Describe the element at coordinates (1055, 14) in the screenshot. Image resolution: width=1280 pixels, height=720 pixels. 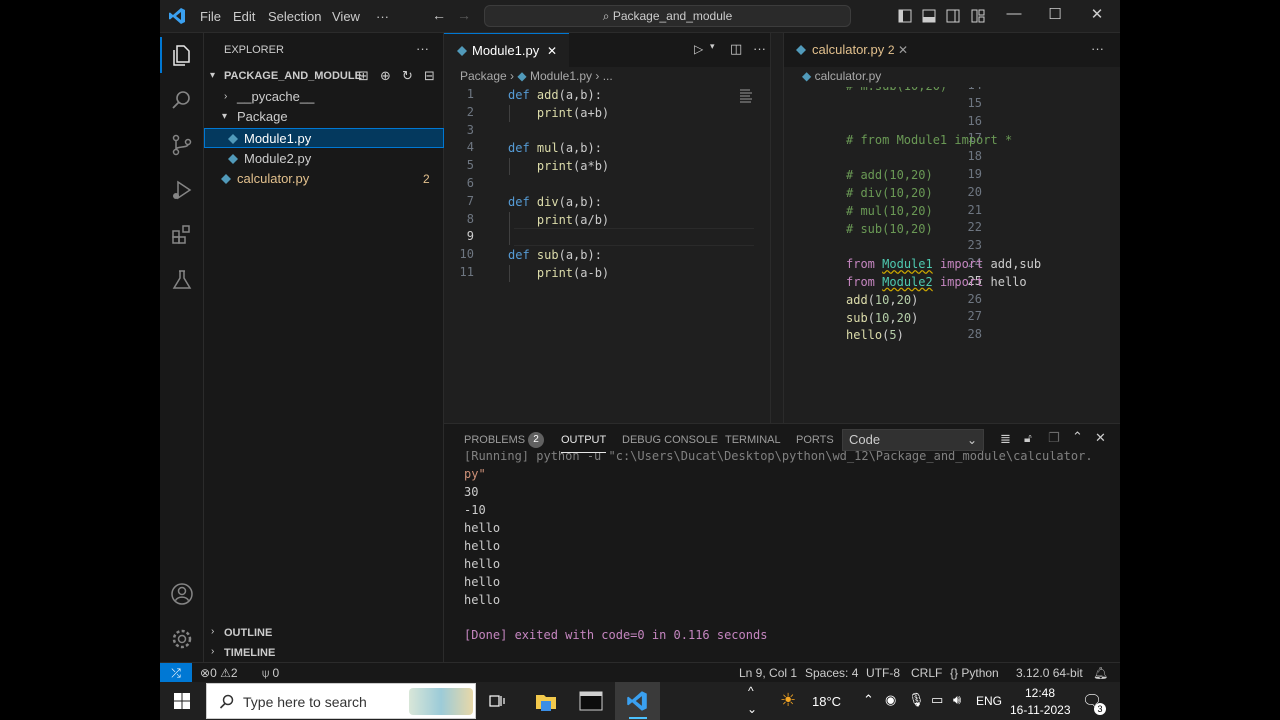
I see `maximize-icon: ☐` at that location.